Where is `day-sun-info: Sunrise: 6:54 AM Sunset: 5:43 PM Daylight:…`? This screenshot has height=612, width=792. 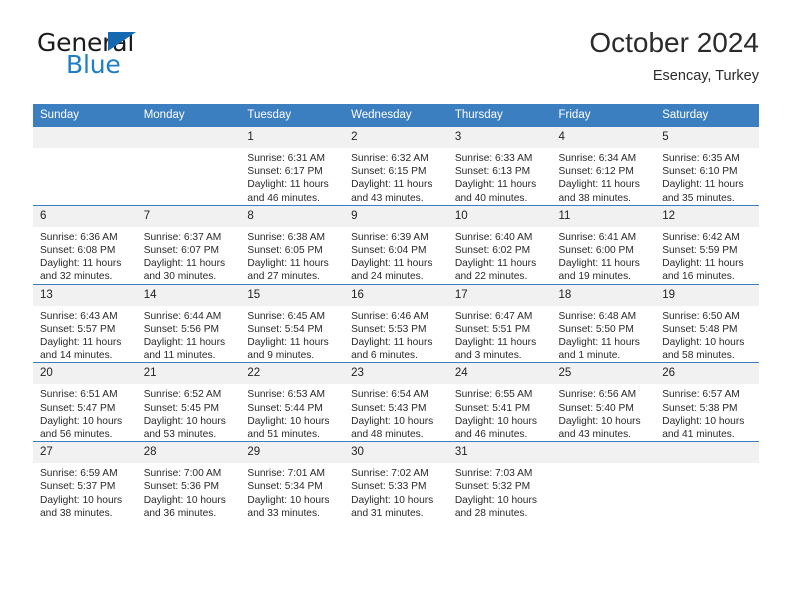
day-sun-info: Sunrise: 6:54 AM Sunset: 5:43 PM Daylight:… is located at coordinates (396, 412).